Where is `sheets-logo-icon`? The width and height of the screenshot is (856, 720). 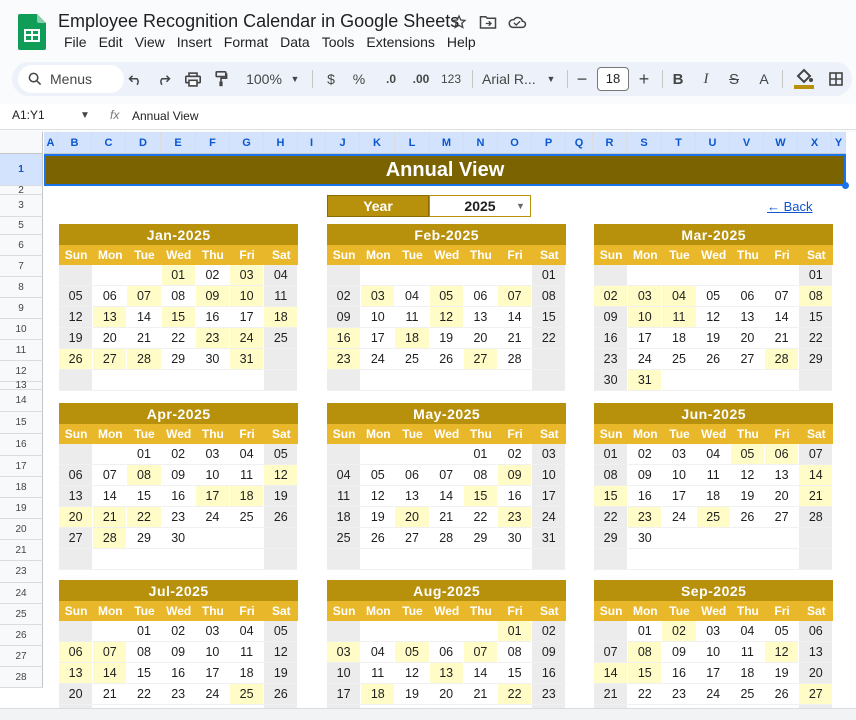 sheets-logo-icon is located at coordinates (32, 32).